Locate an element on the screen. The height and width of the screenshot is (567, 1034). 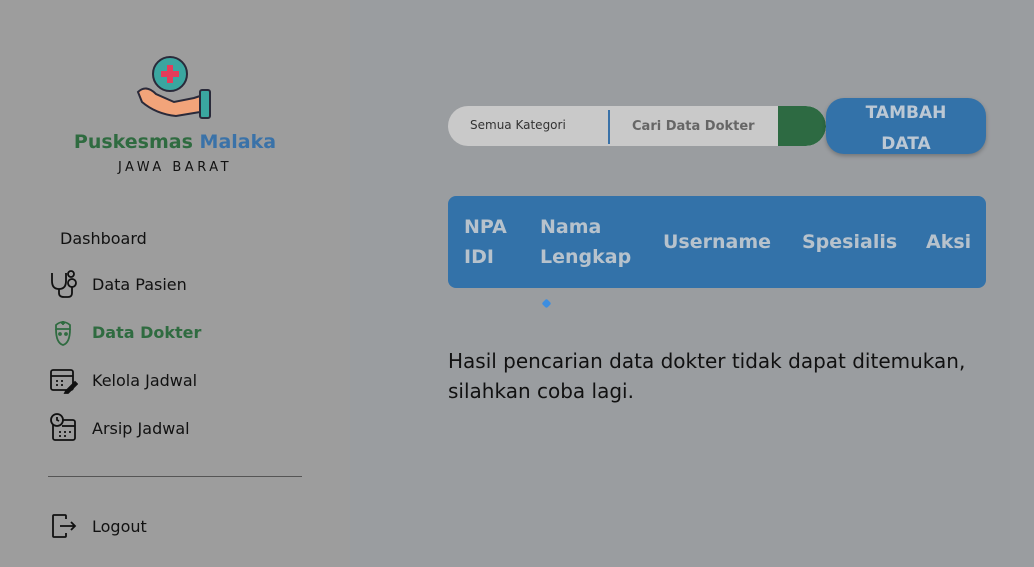
sidebar-item-label: Data Dokter is located at coordinates (147, 332).